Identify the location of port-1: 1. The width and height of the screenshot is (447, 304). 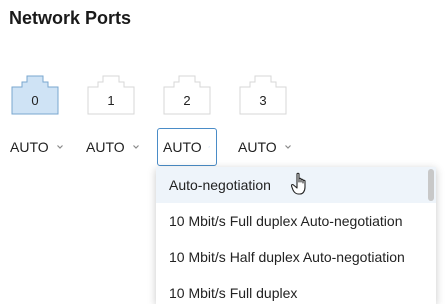
(111, 95).